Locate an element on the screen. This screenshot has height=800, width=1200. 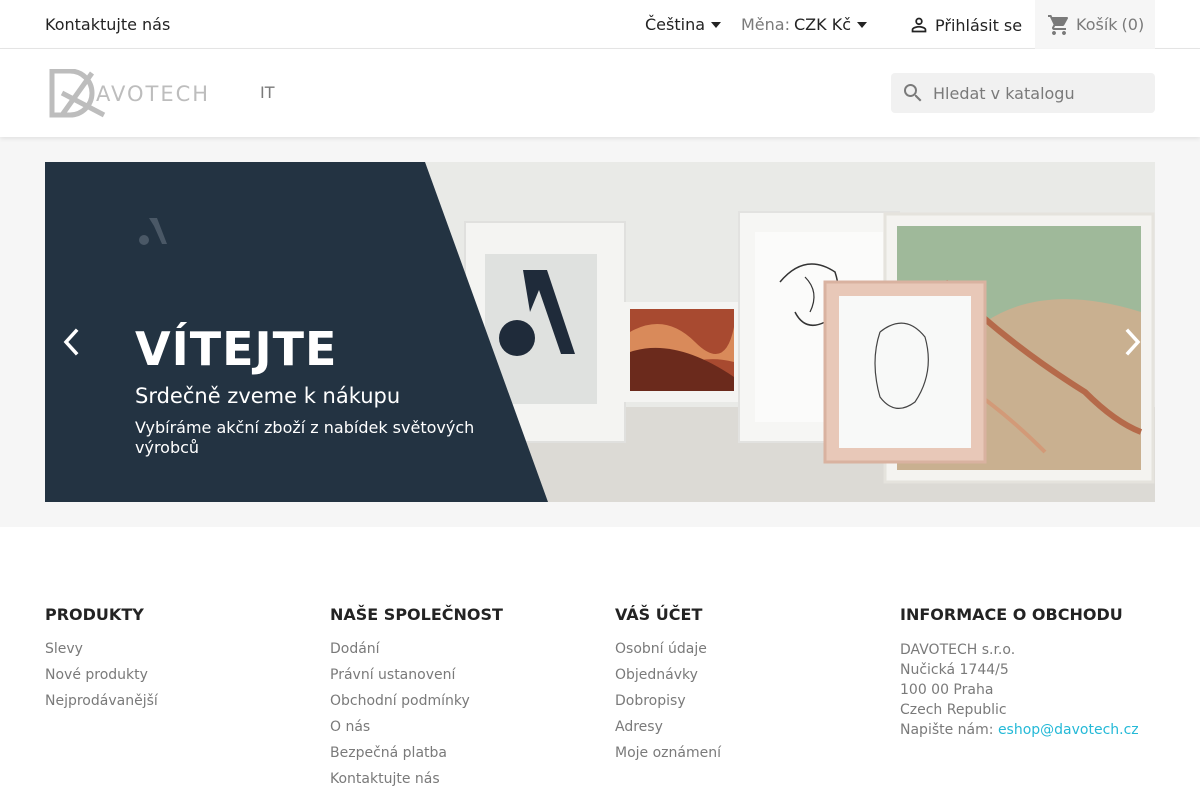
currency-selector: Měna: CZK Kč is located at coordinates (804, 24).